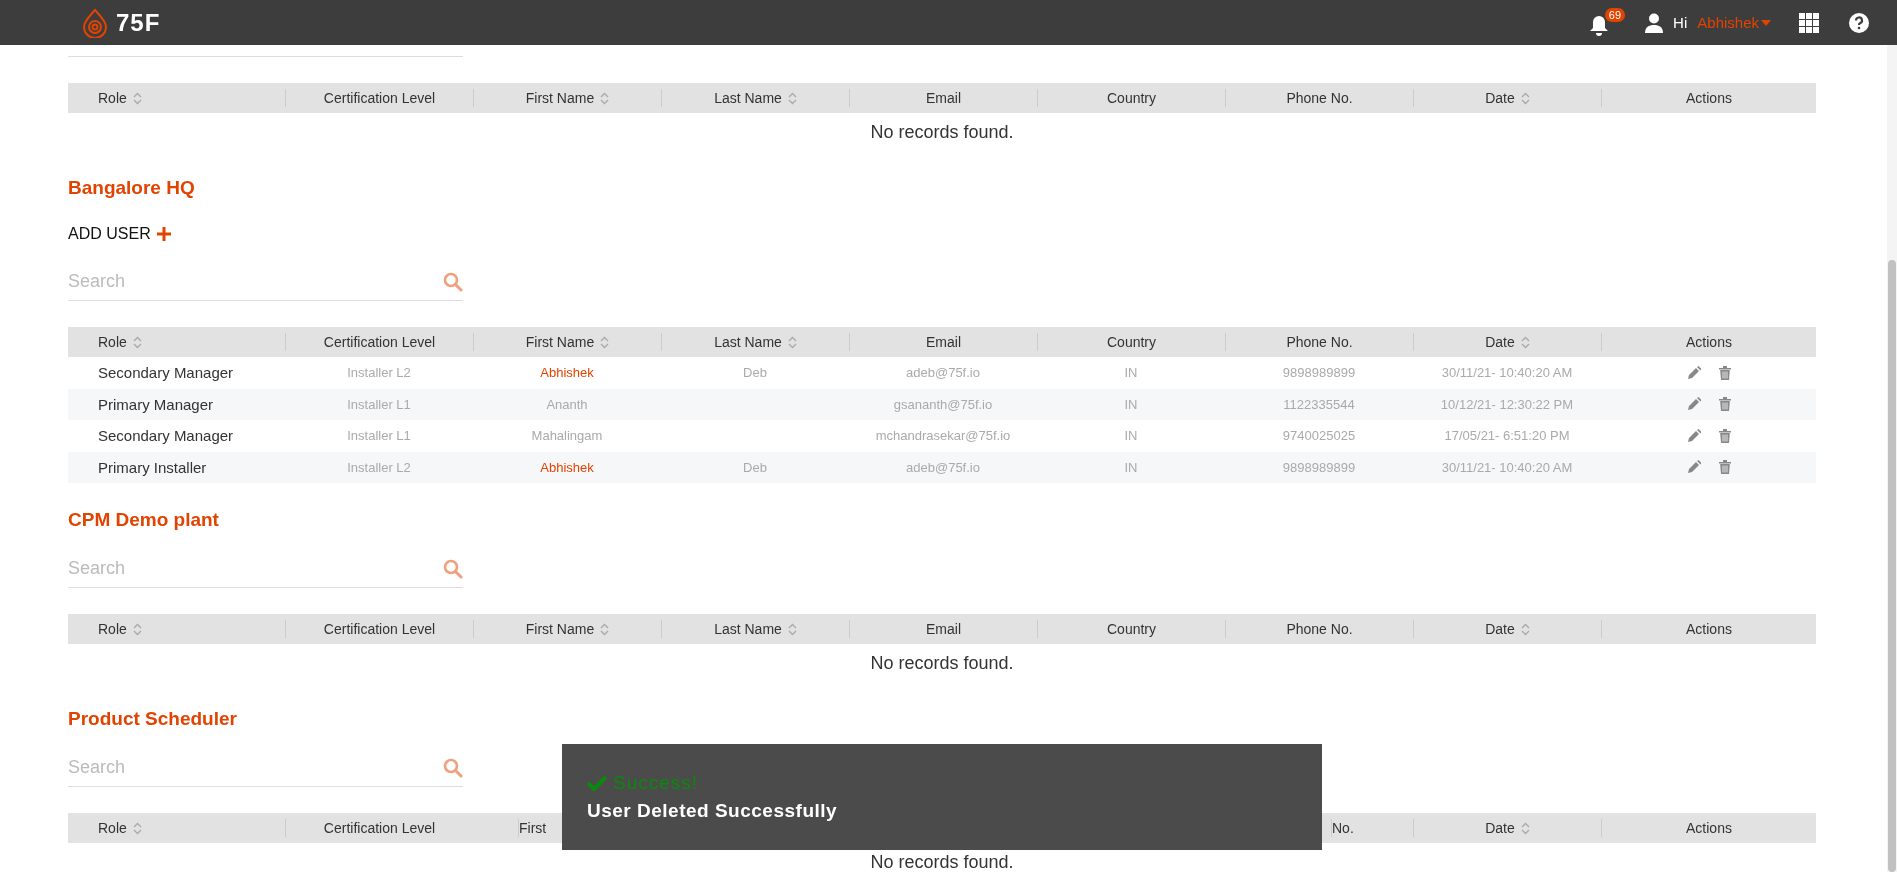  Describe the element at coordinates (567, 436) in the screenshot. I see `table-cell-text: Mahalingam` at that location.